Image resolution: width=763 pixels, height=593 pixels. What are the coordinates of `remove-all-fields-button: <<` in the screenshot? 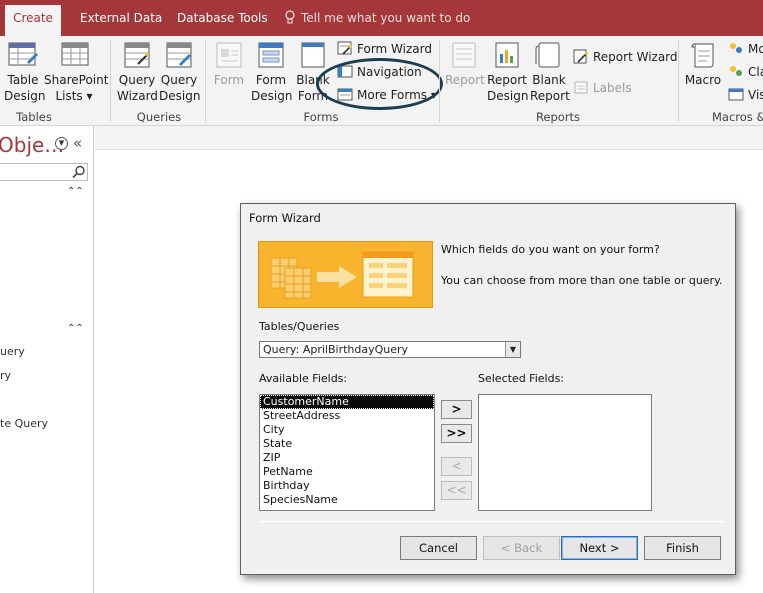 It's located at (456, 490).